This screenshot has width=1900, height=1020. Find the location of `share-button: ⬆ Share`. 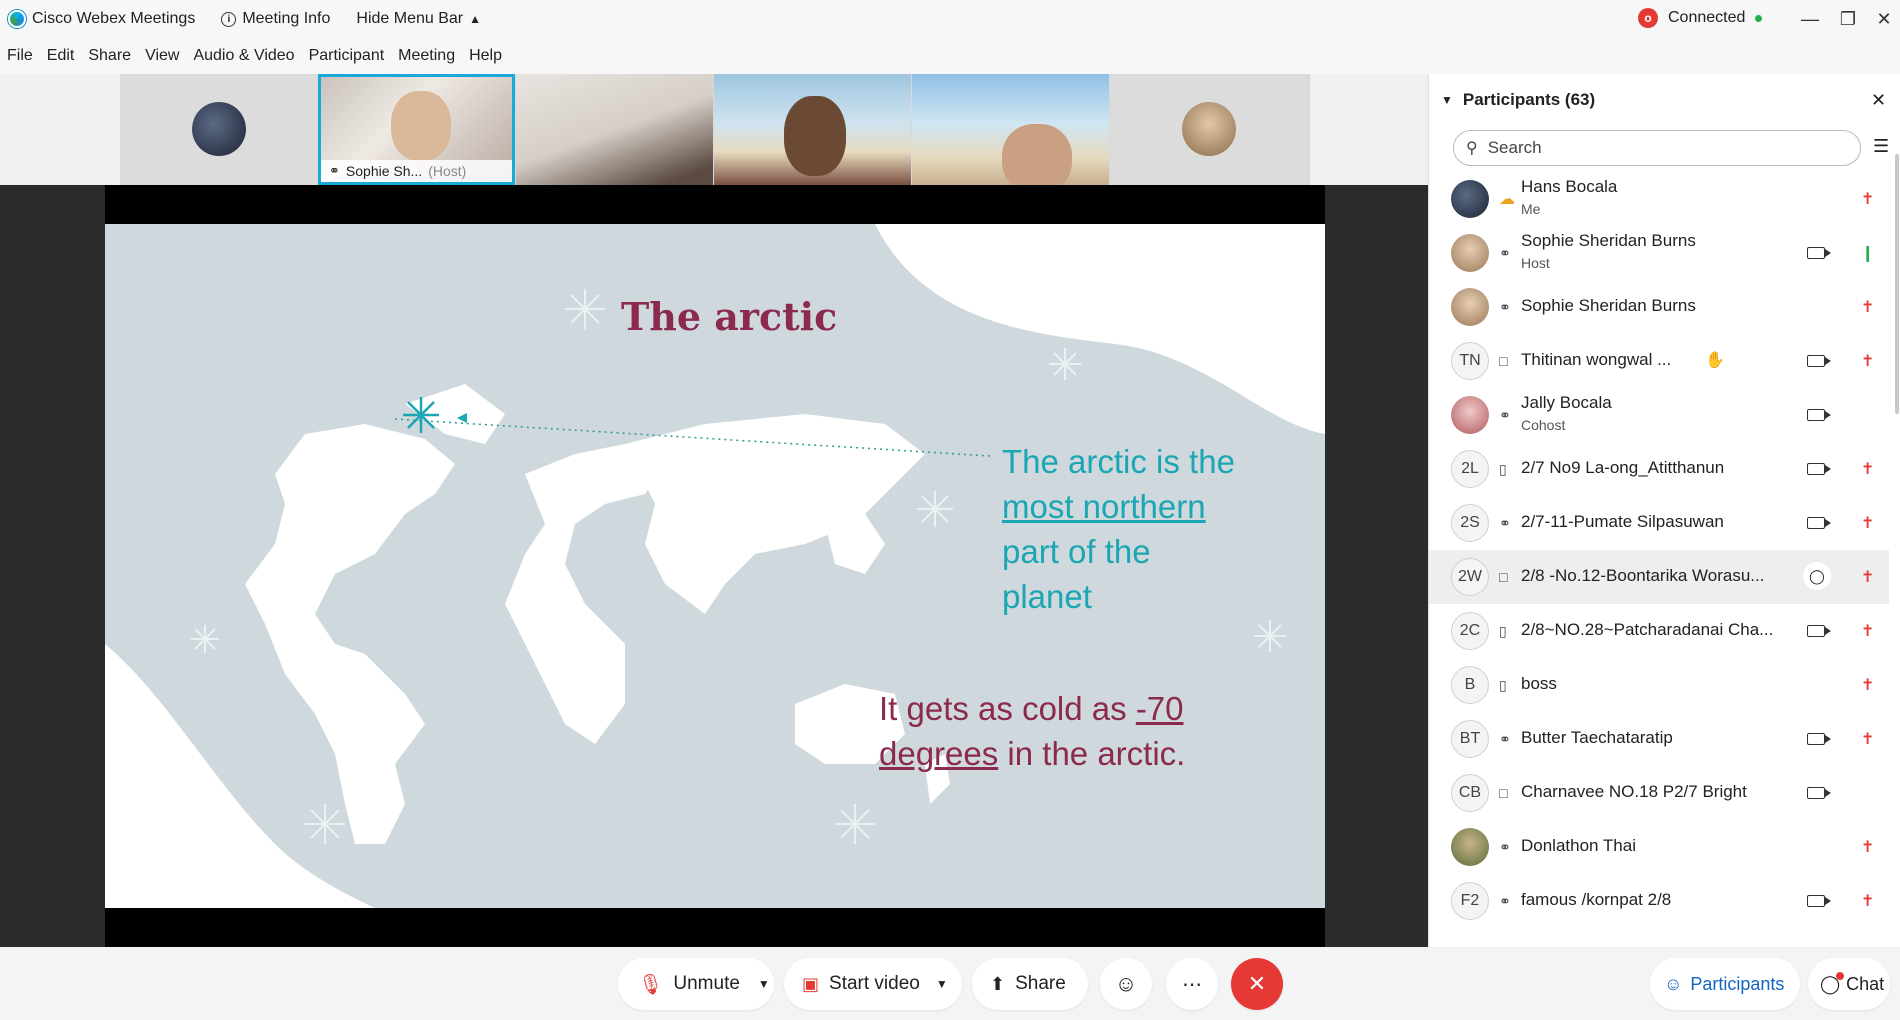

share-button: ⬆ Share is located at coordinates (1030, 984).